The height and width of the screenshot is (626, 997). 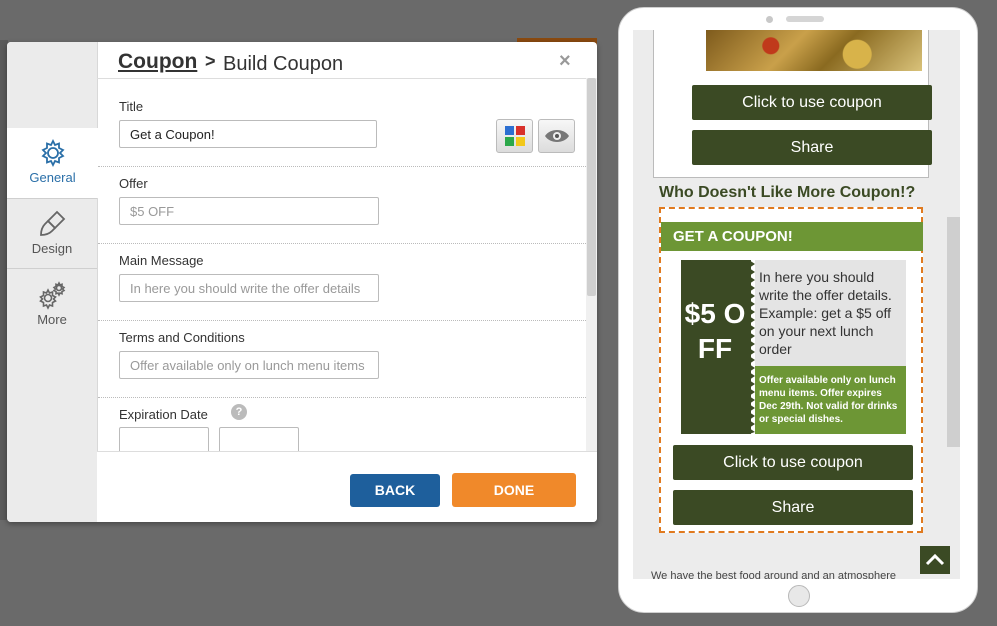 What do you see at coordinates (769, 19) in the screenshot?
I see `phone-camera` at bounding box center [769, 19].